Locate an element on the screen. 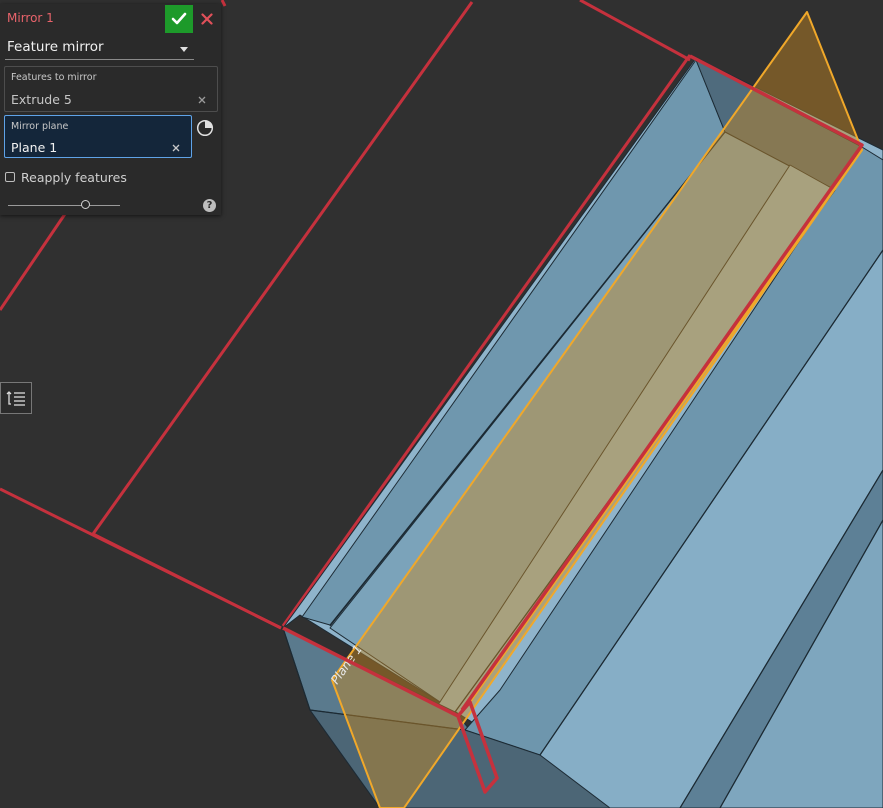 The height and width of the screenshot is (808, 883). mirror-type-value: Feature mirror is located at coordinates (55, 47).